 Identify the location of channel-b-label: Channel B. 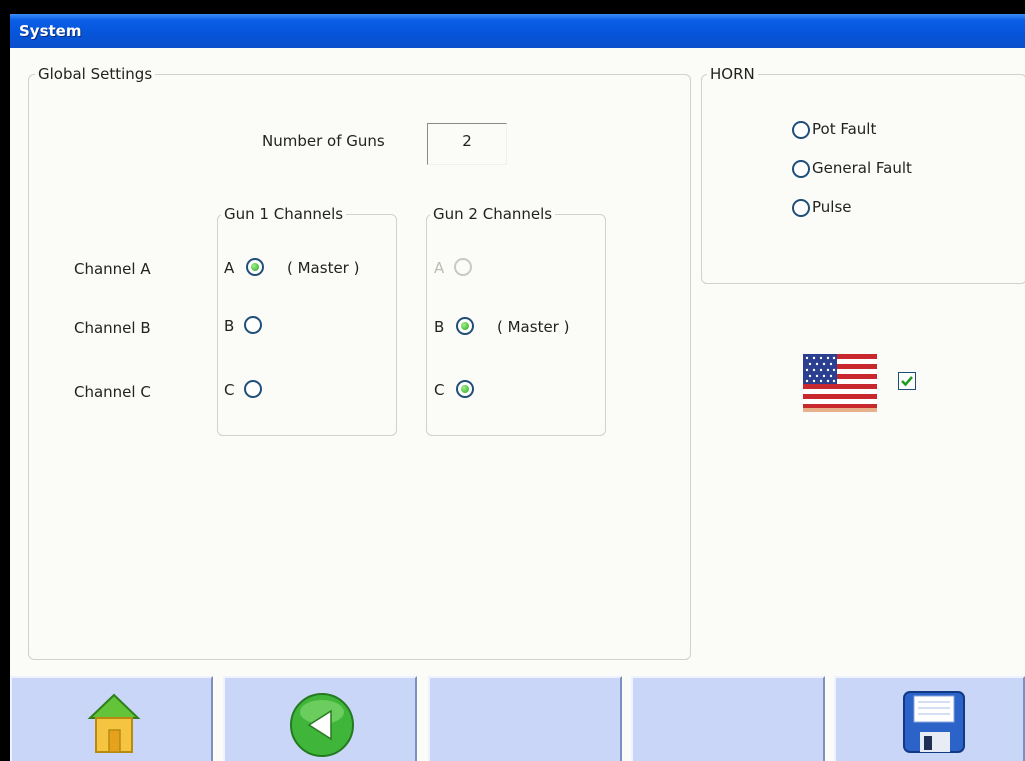
(112, 328).